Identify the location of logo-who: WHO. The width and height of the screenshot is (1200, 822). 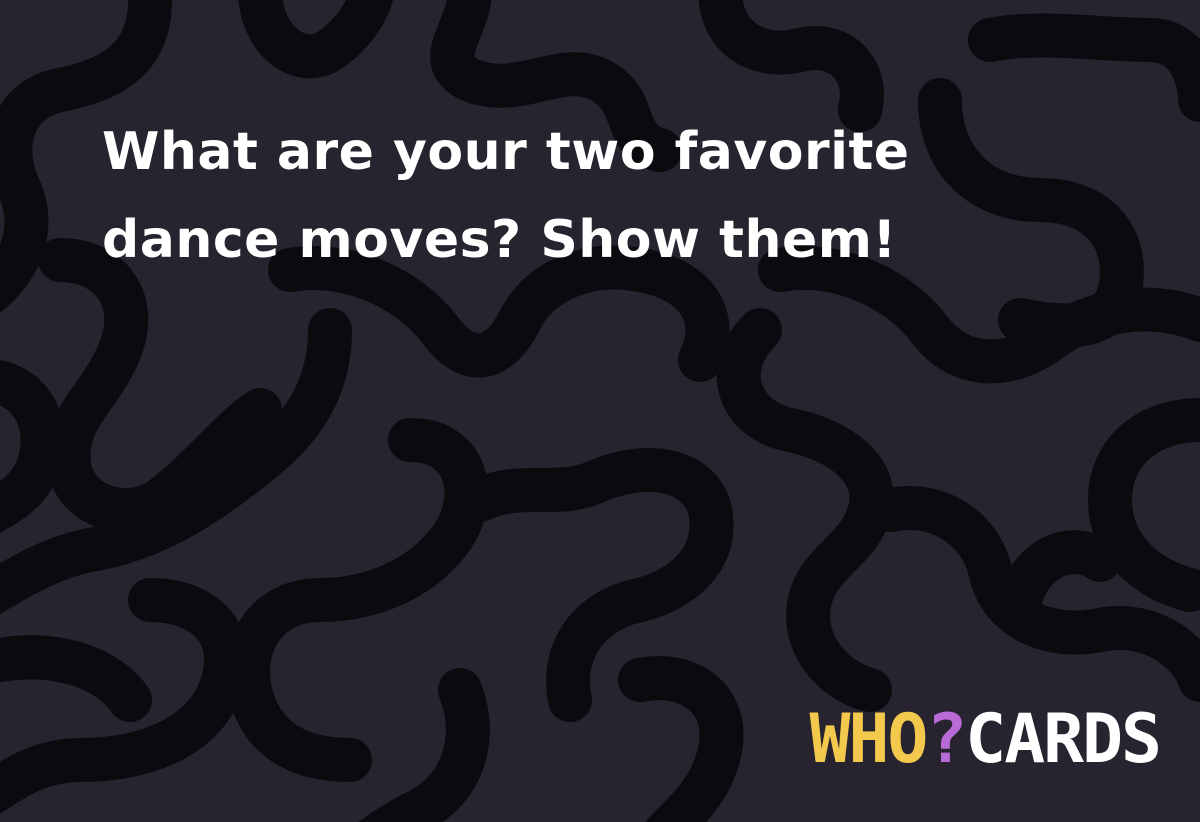
(869, 739).